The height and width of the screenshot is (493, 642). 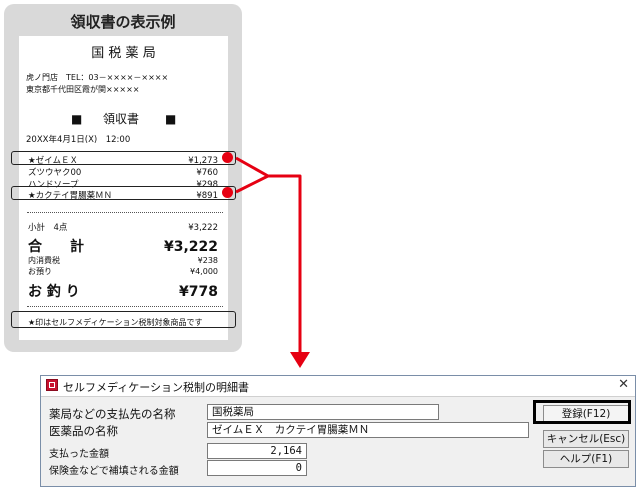 I want to click on drug-label: 医薬品の名称, so click(x=83, y=431).